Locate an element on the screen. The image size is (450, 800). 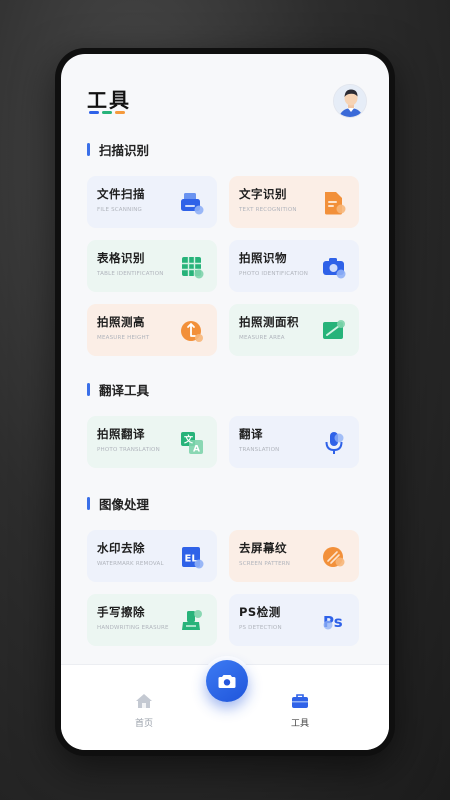
section-label: 扫描识别 is located at coordinates (124, 150).